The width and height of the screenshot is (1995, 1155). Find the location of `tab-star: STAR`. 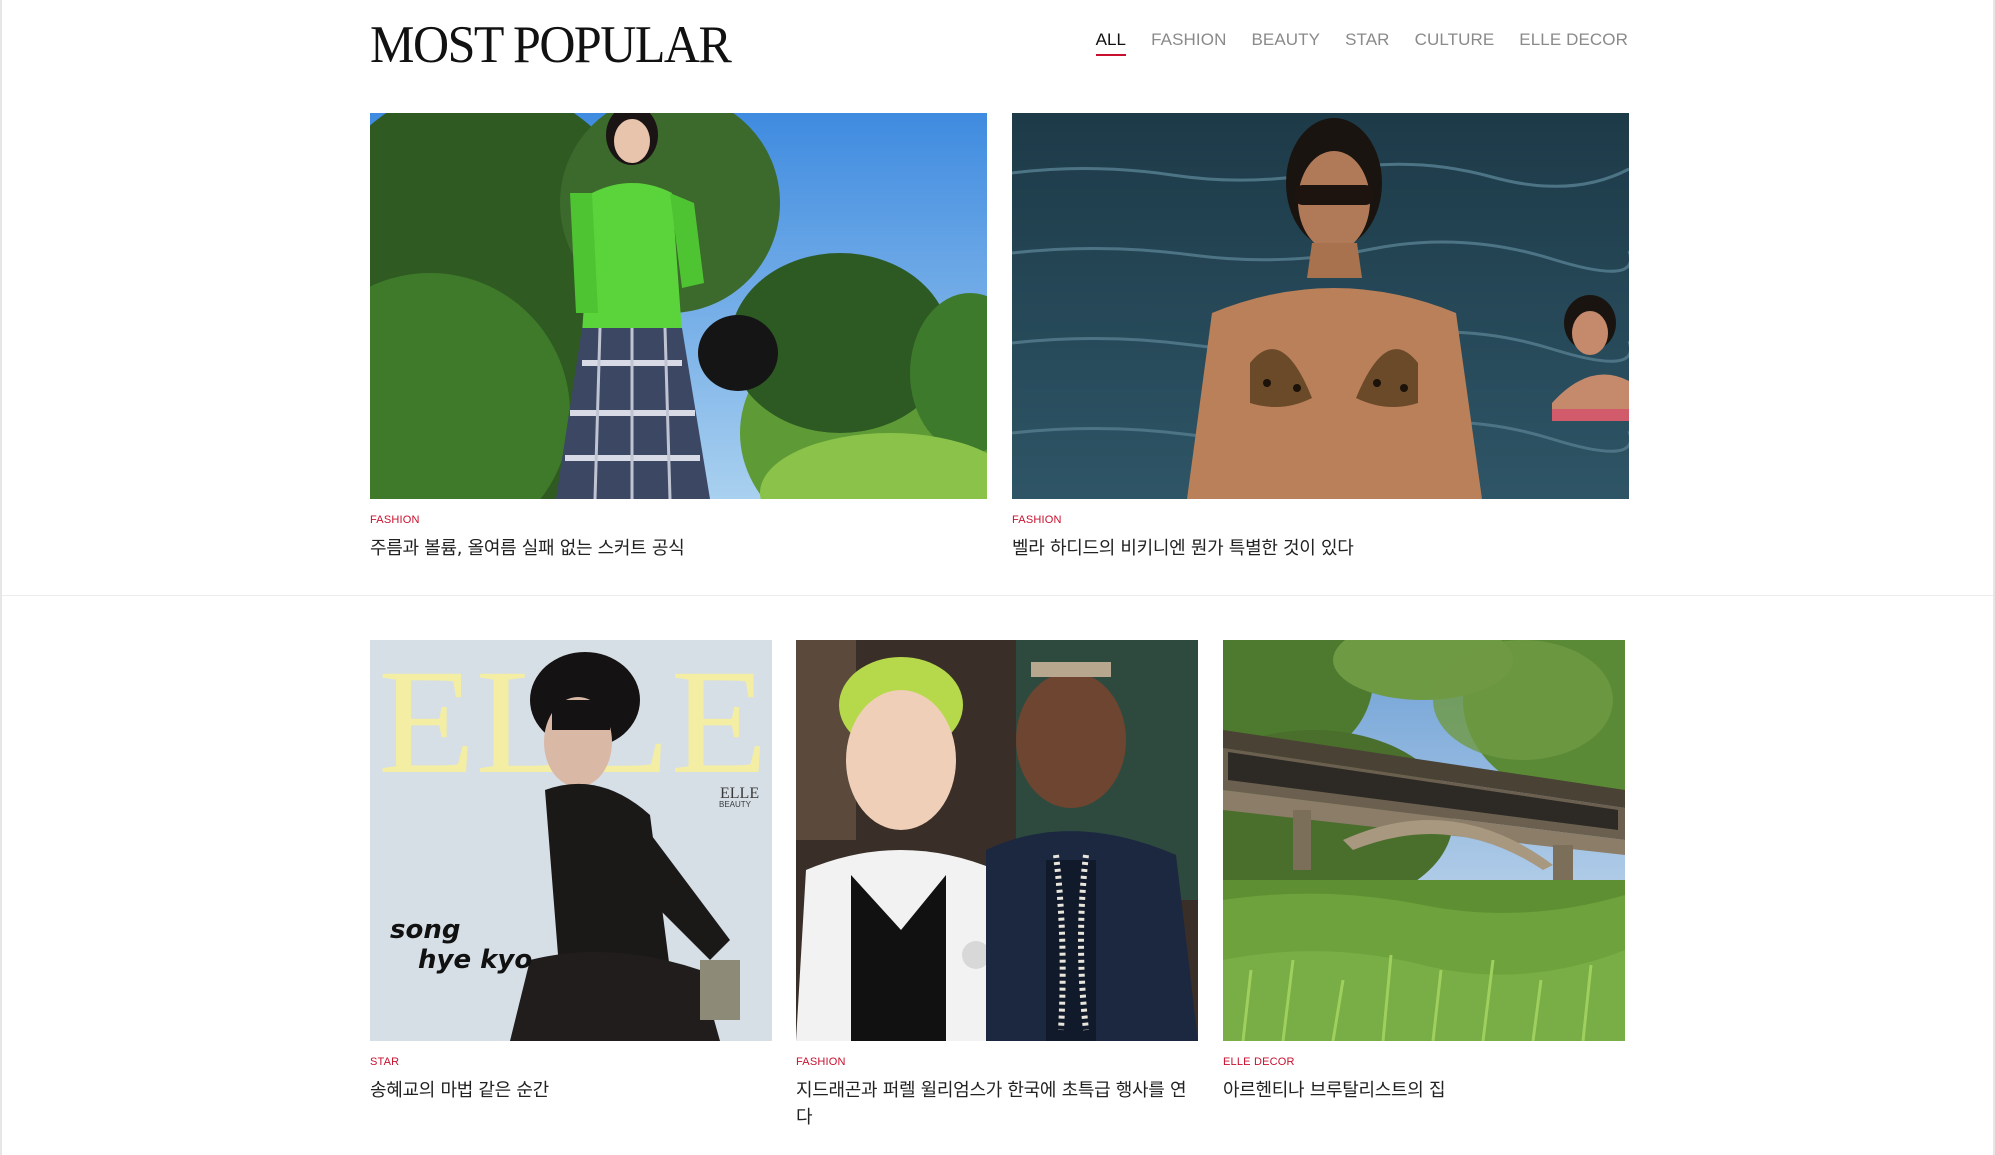

tab-star: STAR is located at coordinates (1367, 43).